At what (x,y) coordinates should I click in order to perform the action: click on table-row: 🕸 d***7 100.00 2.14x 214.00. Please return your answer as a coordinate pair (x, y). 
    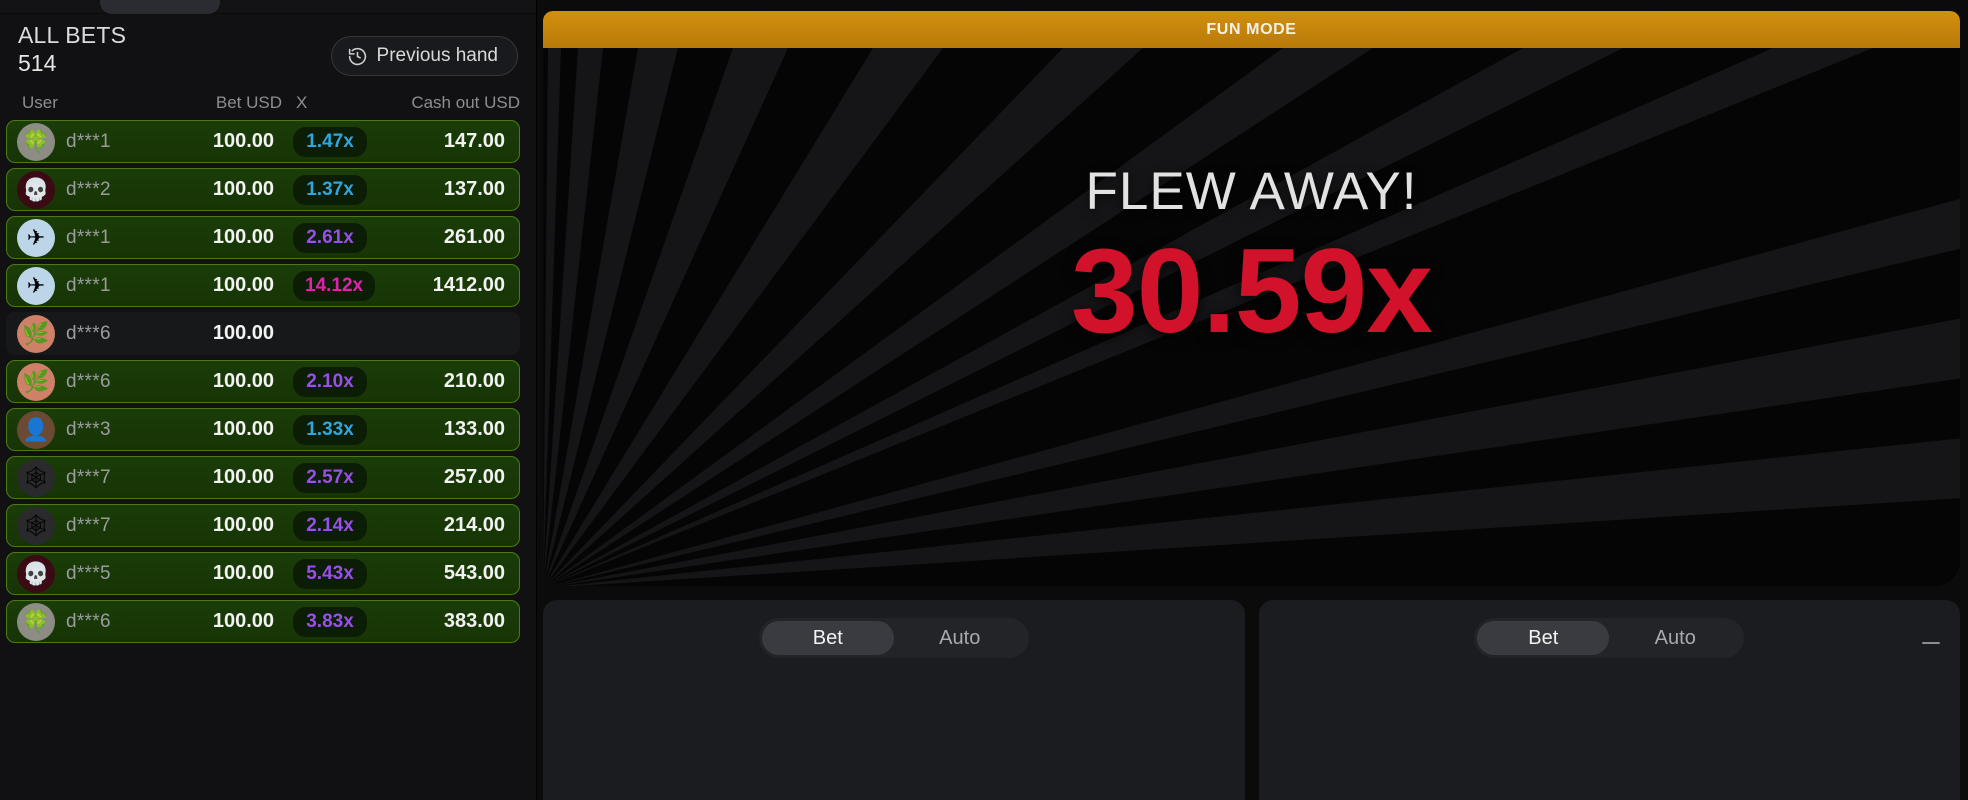
    Looking at the image, I should click on (263, 525).